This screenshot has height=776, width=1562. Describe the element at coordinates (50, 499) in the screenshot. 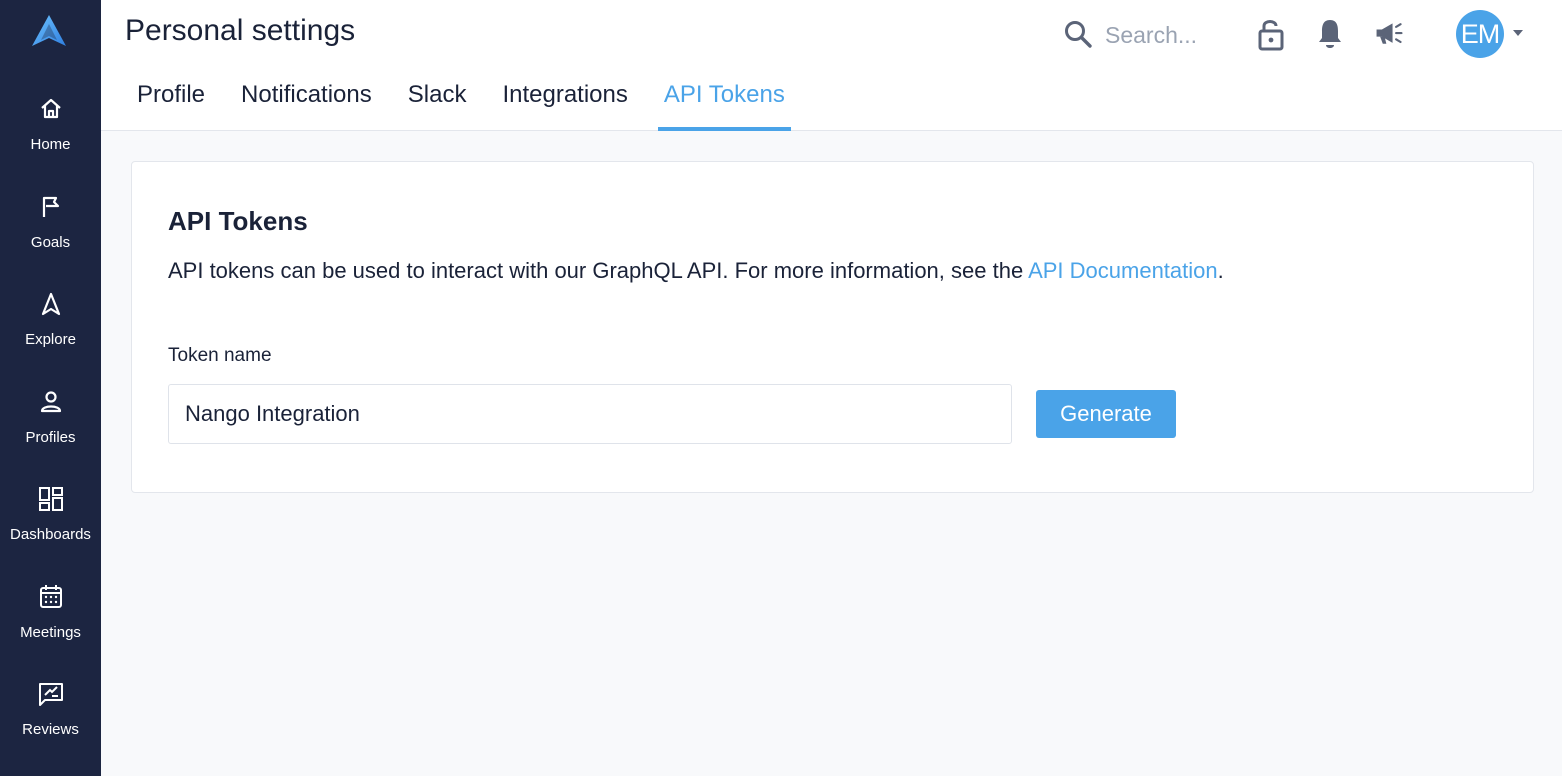

I see `dashboard-grid-icon` at that location.